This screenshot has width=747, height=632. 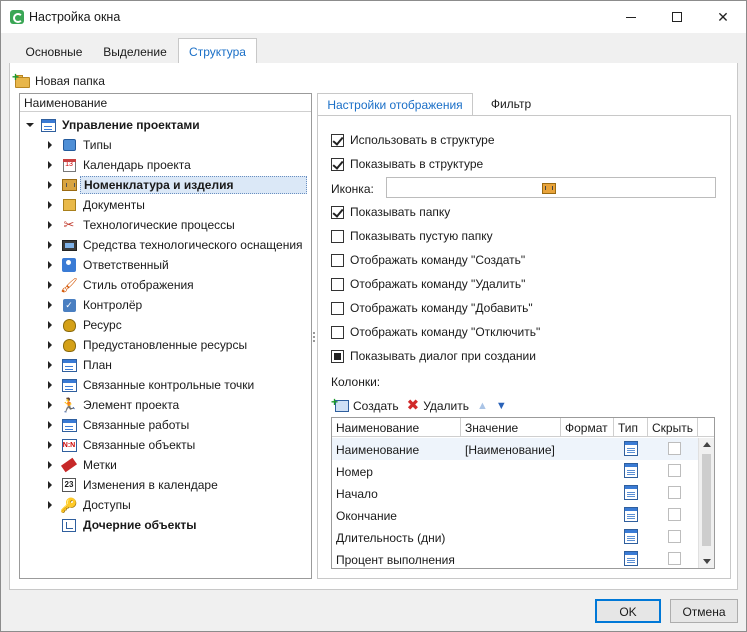 I want to click on table-row: Окончание, so click(x=515, y=515).